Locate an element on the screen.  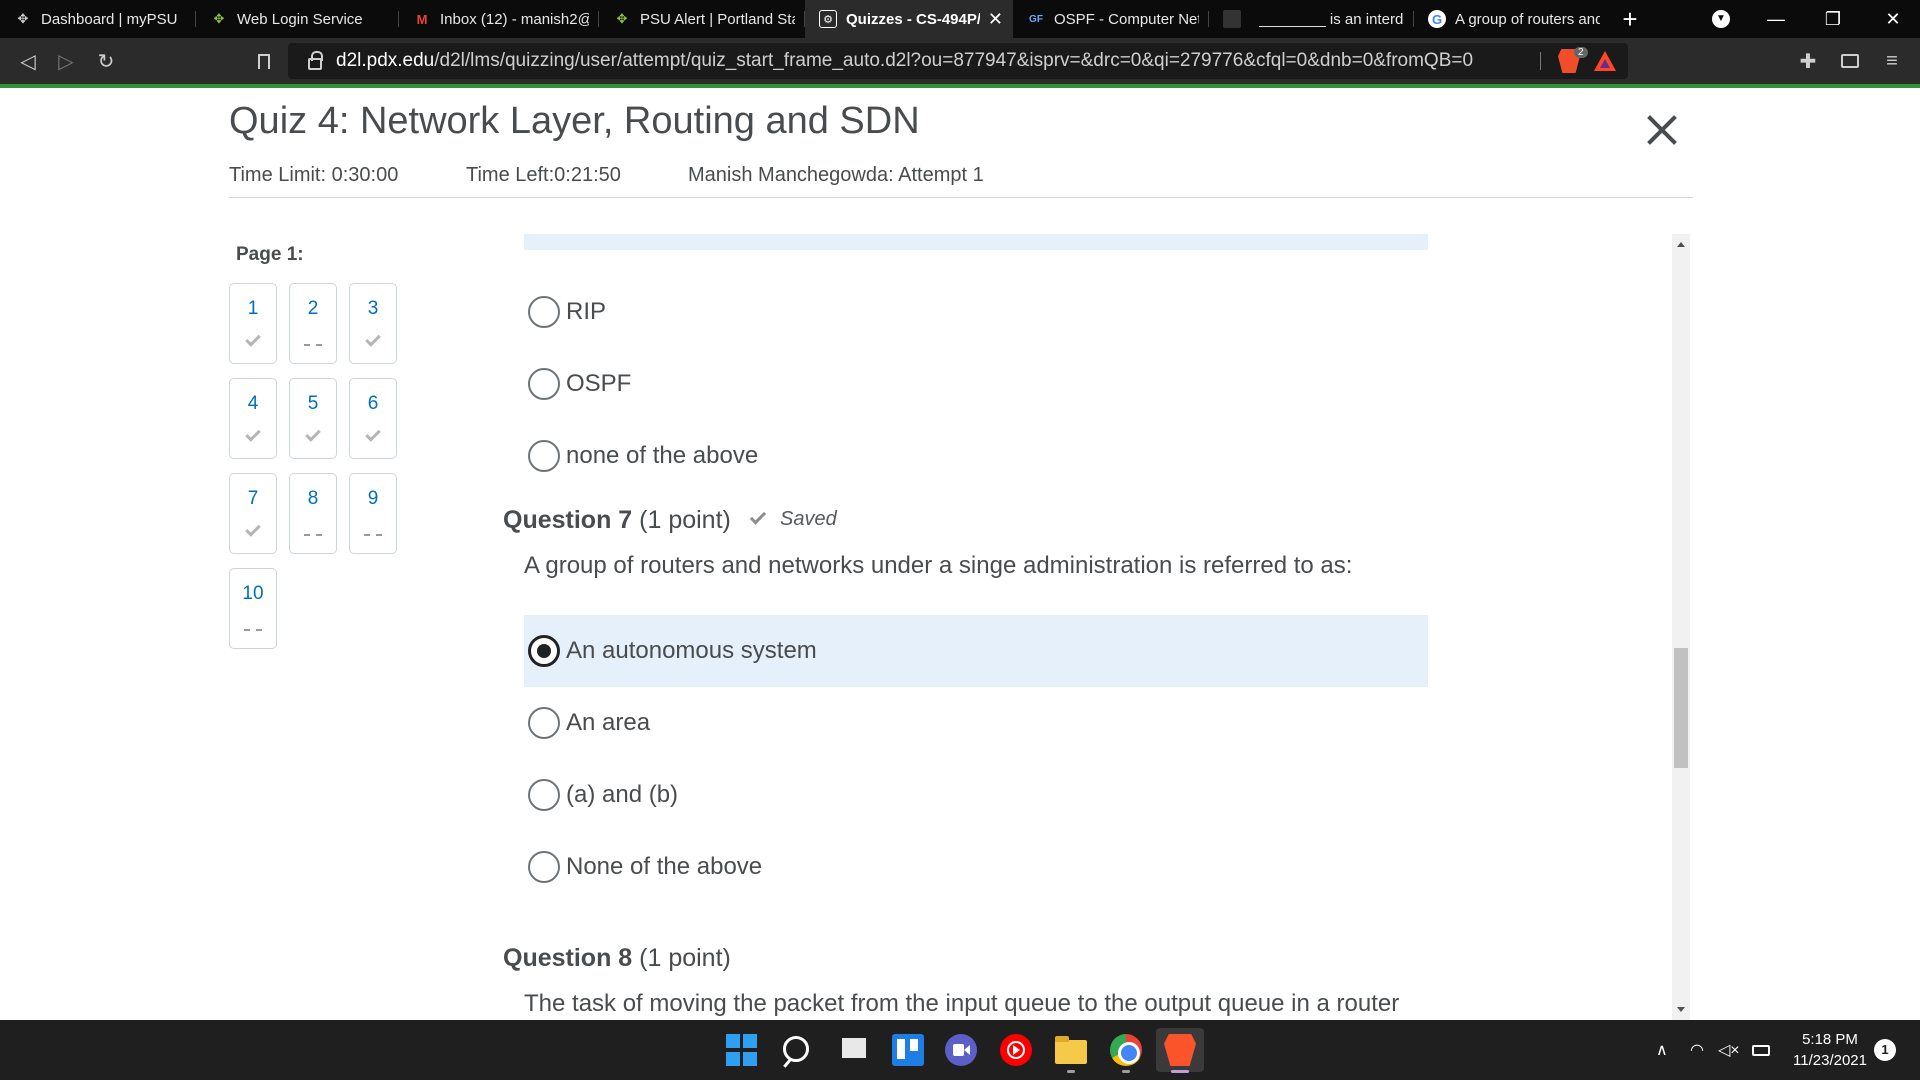
option-label: none of the above is located at coordinates (662, 455).